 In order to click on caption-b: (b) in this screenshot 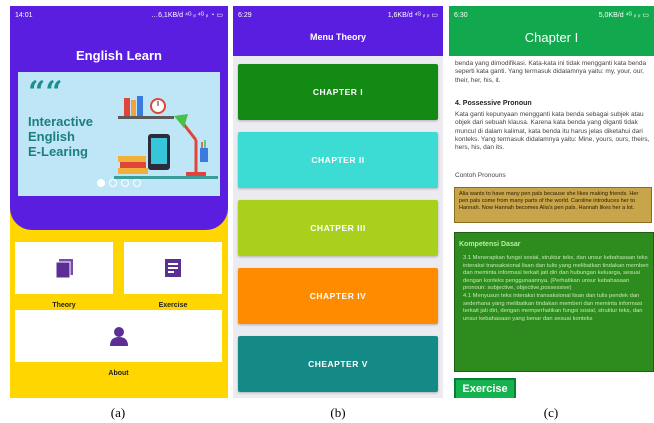, I will do `click(338, 412)`.